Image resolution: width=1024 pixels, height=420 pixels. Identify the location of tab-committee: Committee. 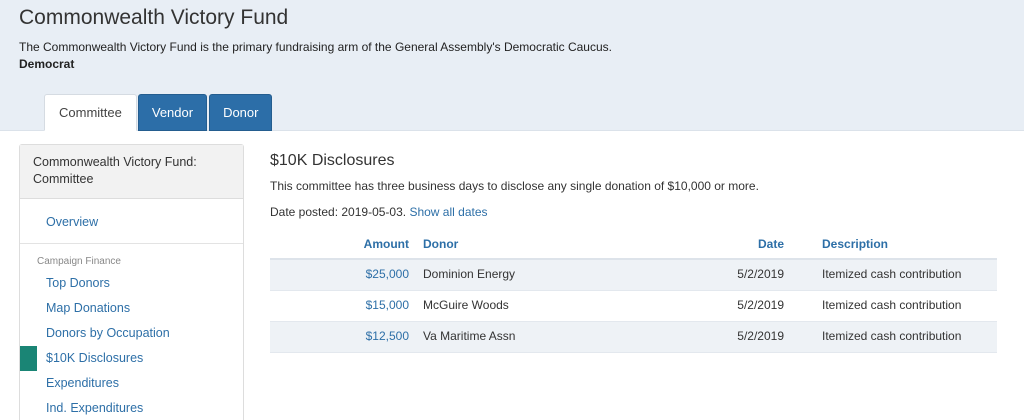
(90, 112).